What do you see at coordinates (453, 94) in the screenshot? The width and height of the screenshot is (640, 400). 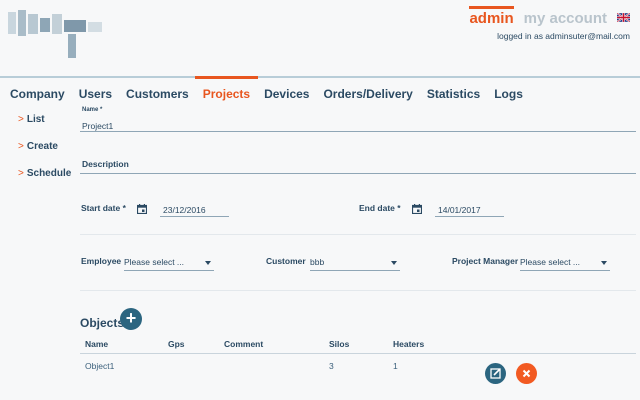 I see `nav-item-statistics: Statistics` at bounding box center [453, 94].